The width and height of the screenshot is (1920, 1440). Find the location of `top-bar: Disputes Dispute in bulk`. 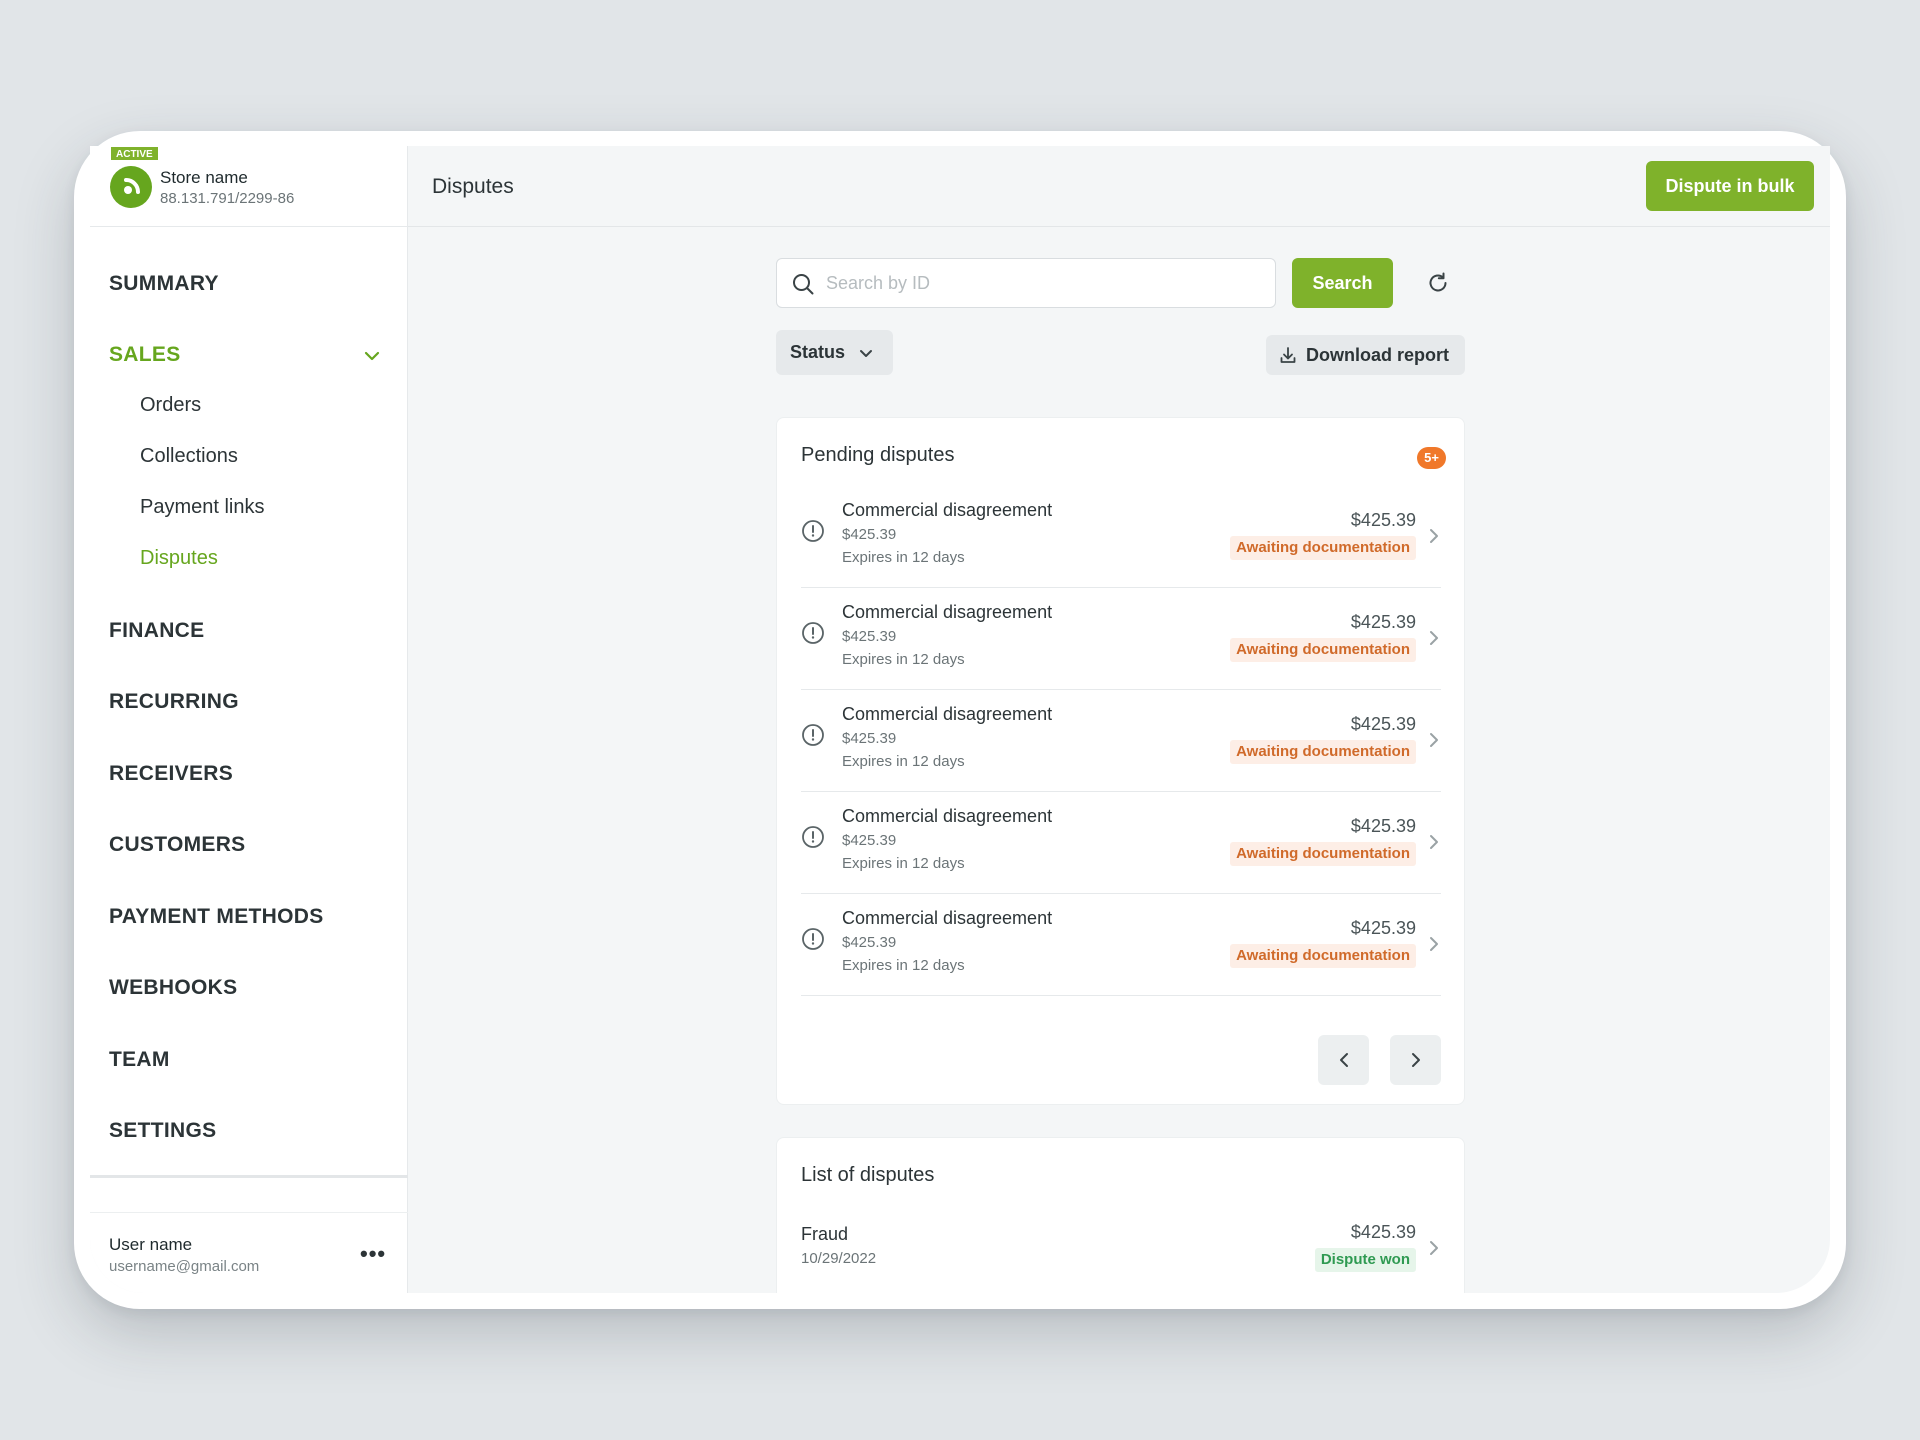

top-bar: Disputes Dispute in bulk is located at coordinates (1119, 186).